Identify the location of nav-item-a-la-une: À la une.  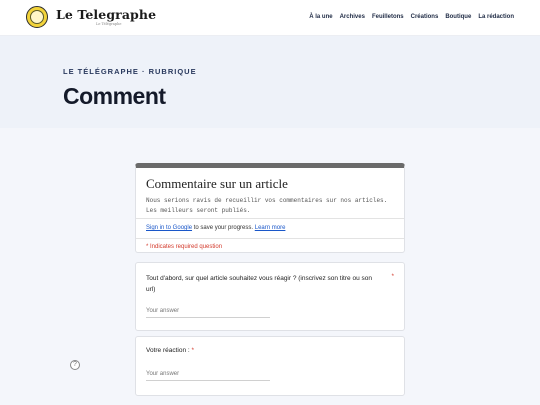
(320, 17).